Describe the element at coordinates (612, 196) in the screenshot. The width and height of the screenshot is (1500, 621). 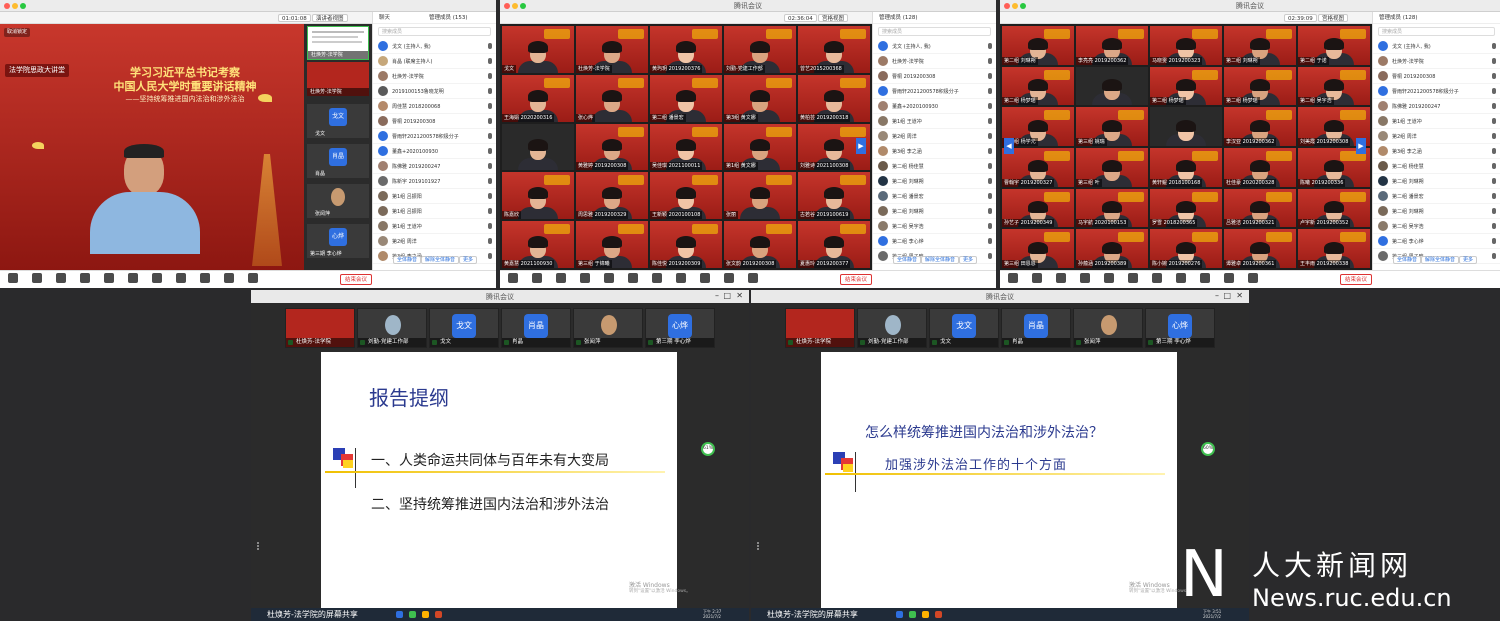
I see `video-tile: 周思雅 2019200329` at that location.